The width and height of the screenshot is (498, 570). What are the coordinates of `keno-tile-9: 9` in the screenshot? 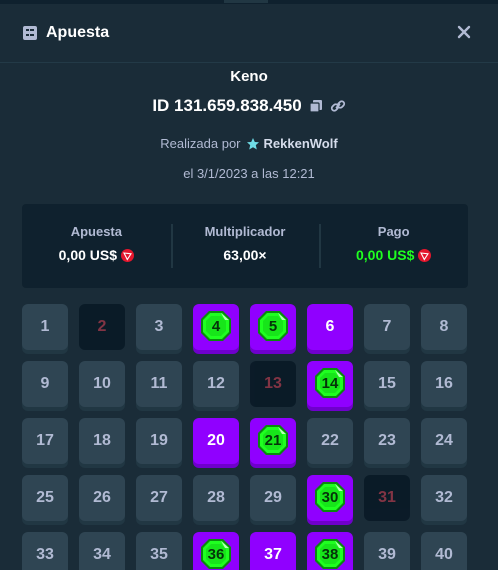 It's located at (45, 384).